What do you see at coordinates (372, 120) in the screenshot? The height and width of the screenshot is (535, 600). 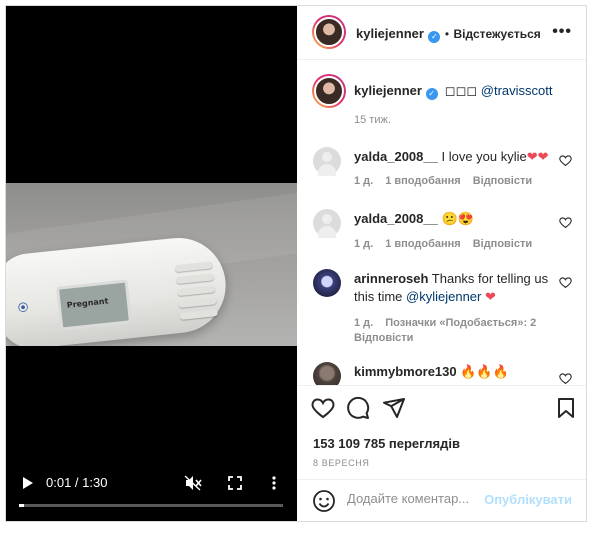 I see `caption-time: 15 тиж.` at bounding box center [372, 120].